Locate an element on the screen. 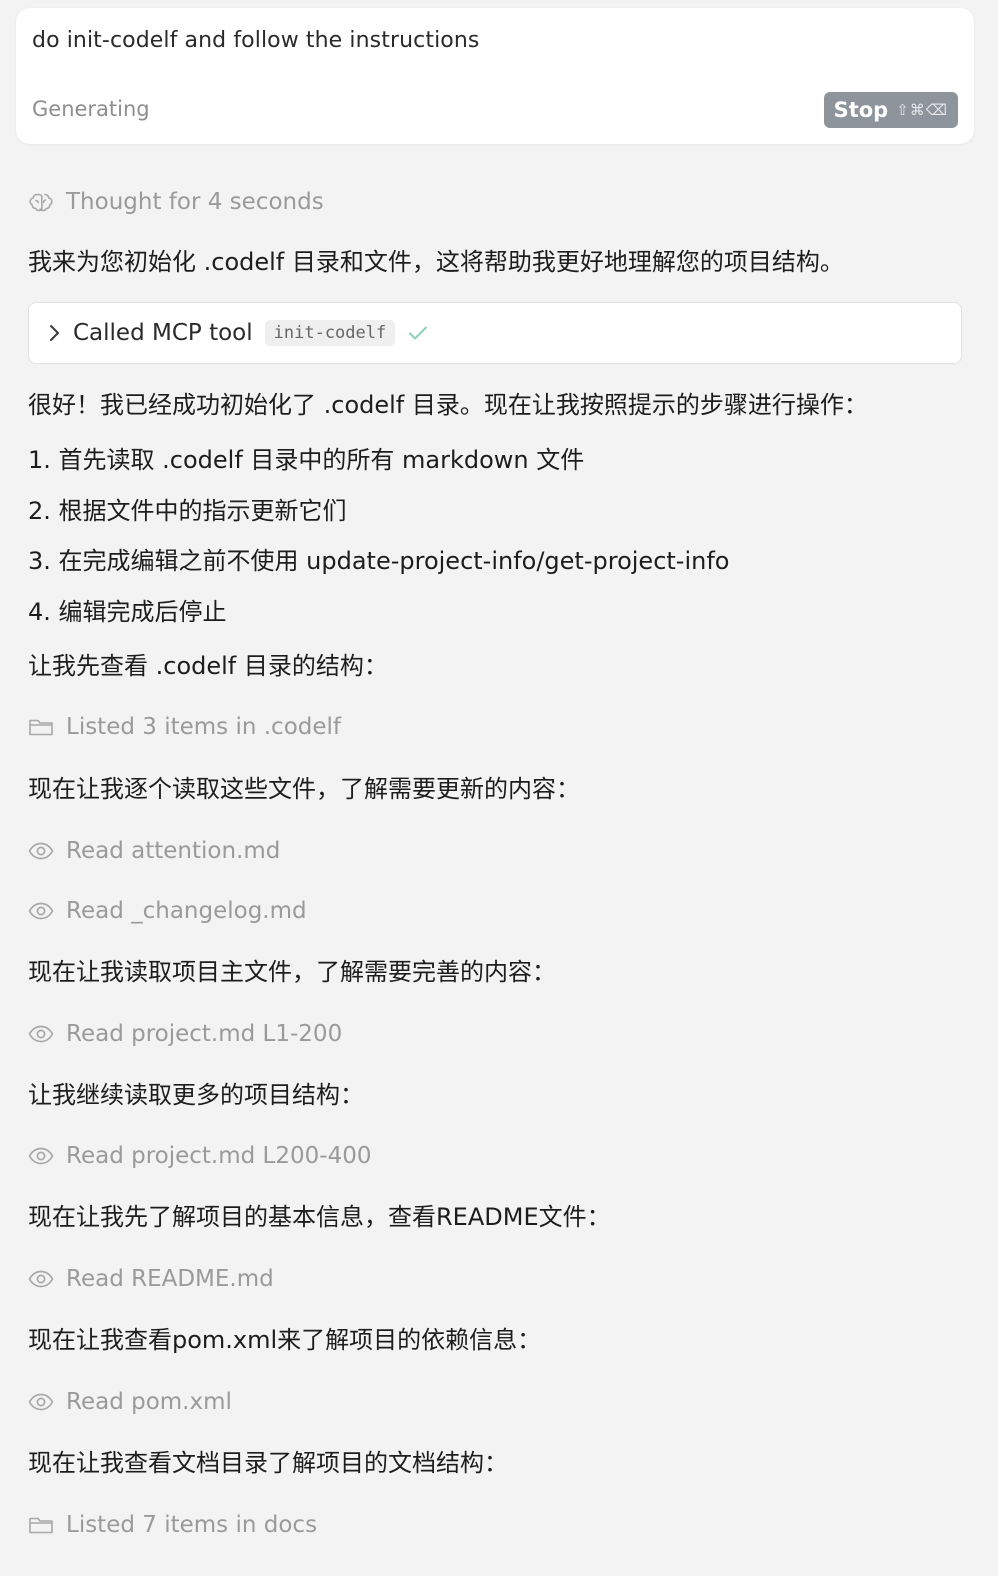 This screenshot has width=998, height=1576. action-label: Read project.md L200-400 is located at coordinates (219, 1156).